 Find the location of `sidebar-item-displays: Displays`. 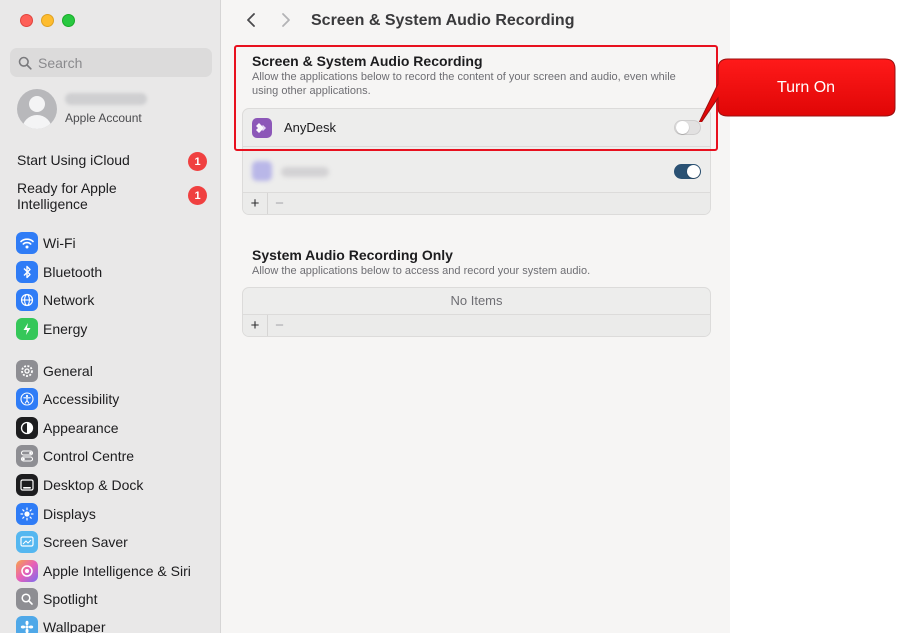

sidebar-item-displays: Displays is located at coordinates (56, 514).